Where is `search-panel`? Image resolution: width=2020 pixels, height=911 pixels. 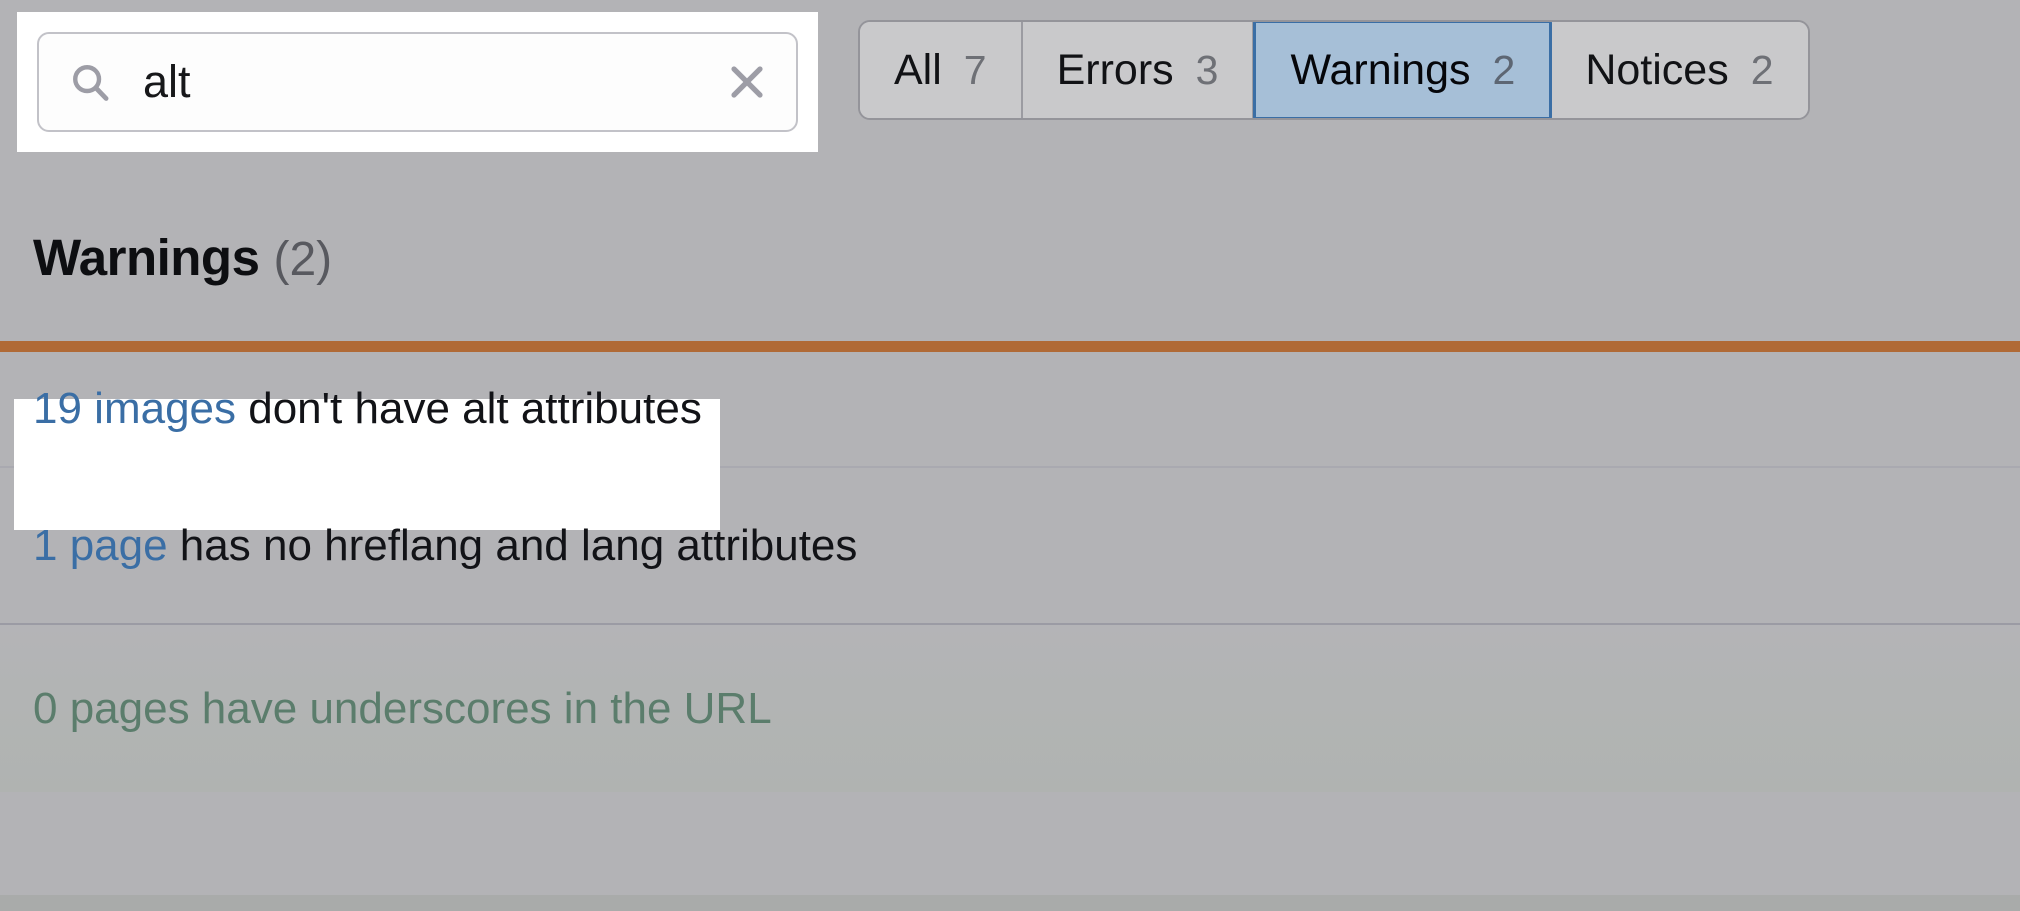
search-panel is located at coordinates (417, 82).